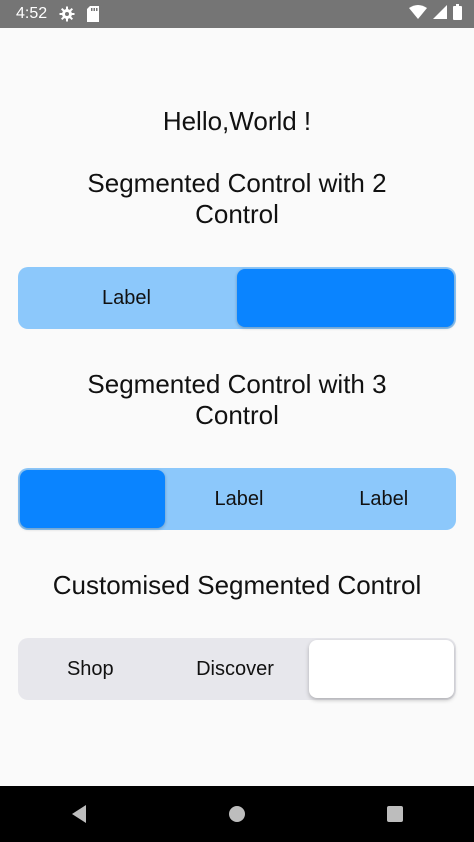  I want to click on section2-title-line1: Segmented Control with 3, so click(237, 384).